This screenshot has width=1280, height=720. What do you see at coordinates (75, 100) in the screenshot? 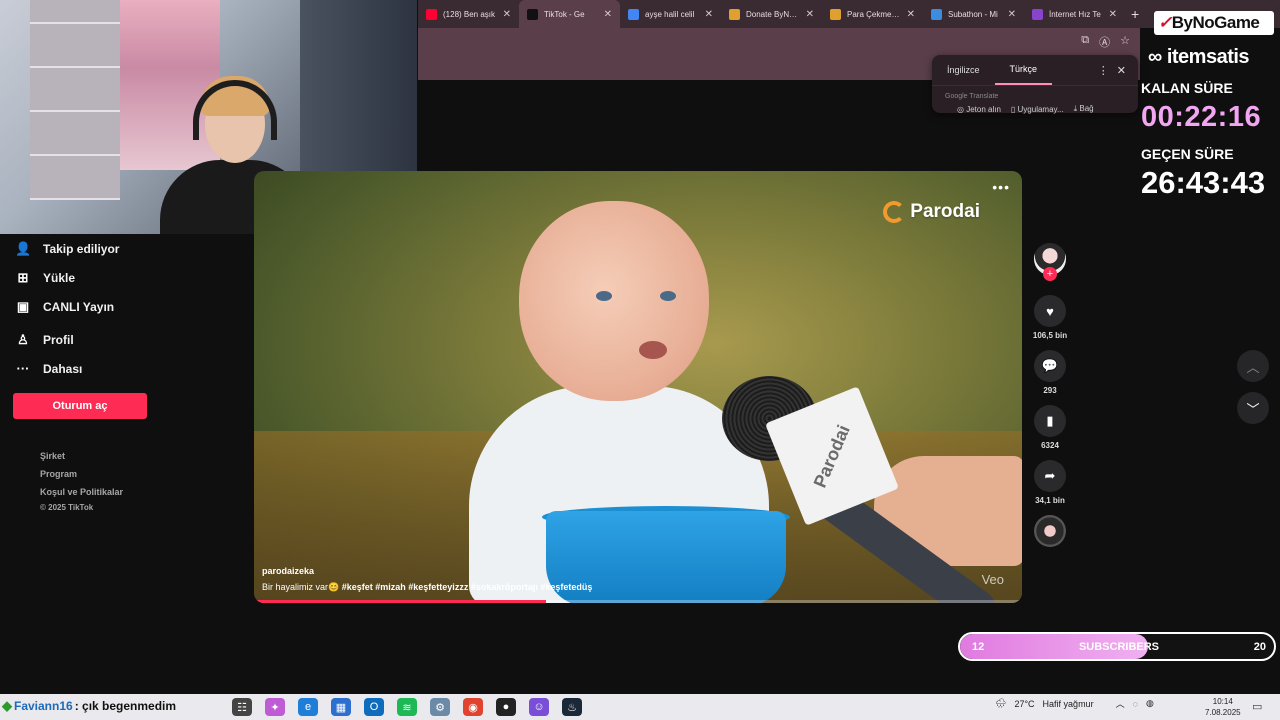
I see `webcam-shelf` at bounding box center [75, 100].